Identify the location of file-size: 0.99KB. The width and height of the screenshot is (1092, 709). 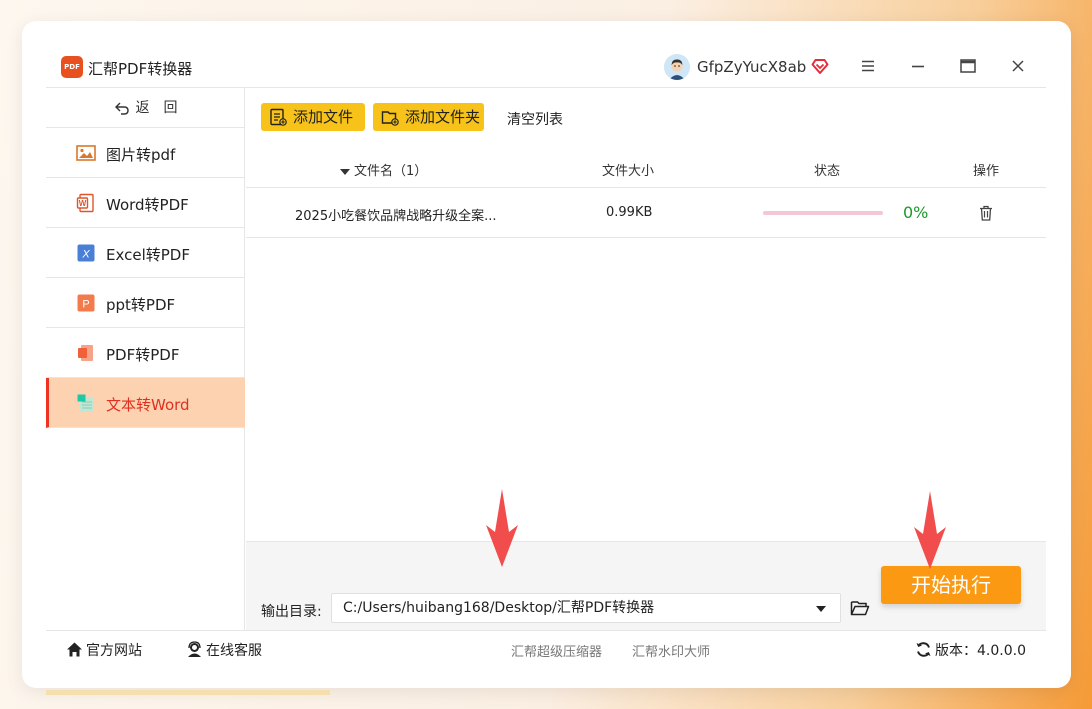
(629, 212).